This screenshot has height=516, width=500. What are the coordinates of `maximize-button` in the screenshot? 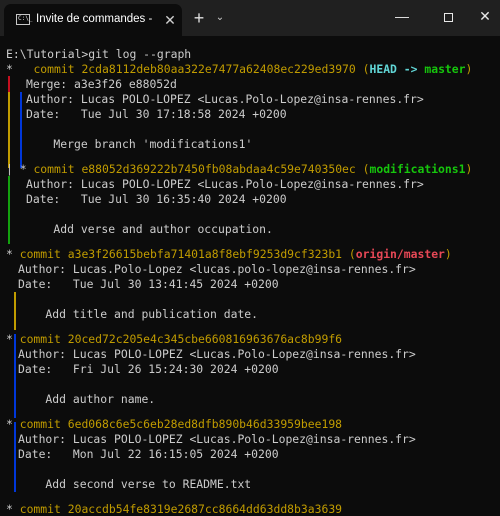 It's located at (448, 16).